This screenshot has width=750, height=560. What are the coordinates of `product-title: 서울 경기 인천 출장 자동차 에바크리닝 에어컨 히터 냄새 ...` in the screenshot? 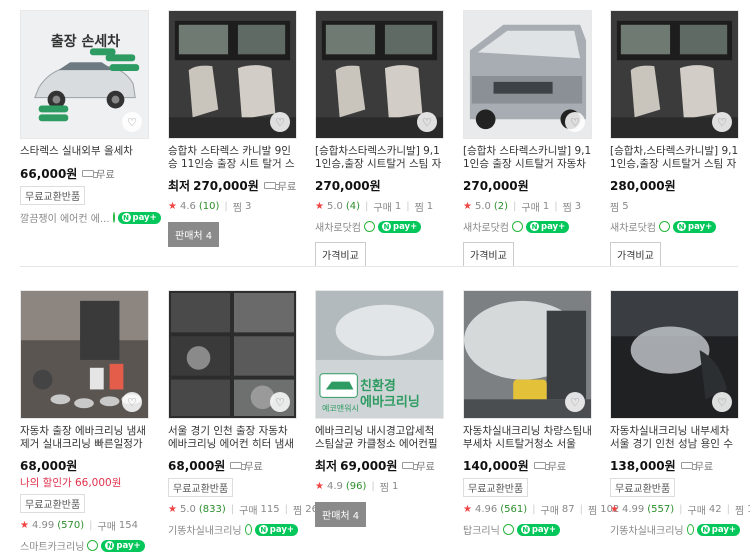 It's located at (233, 438).